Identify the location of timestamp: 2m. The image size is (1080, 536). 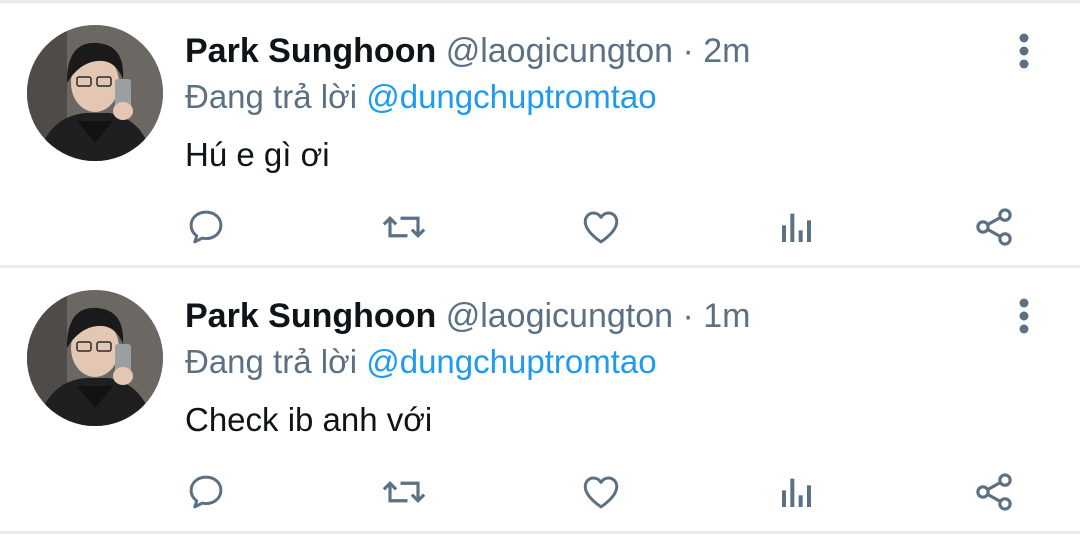
(726, 51).